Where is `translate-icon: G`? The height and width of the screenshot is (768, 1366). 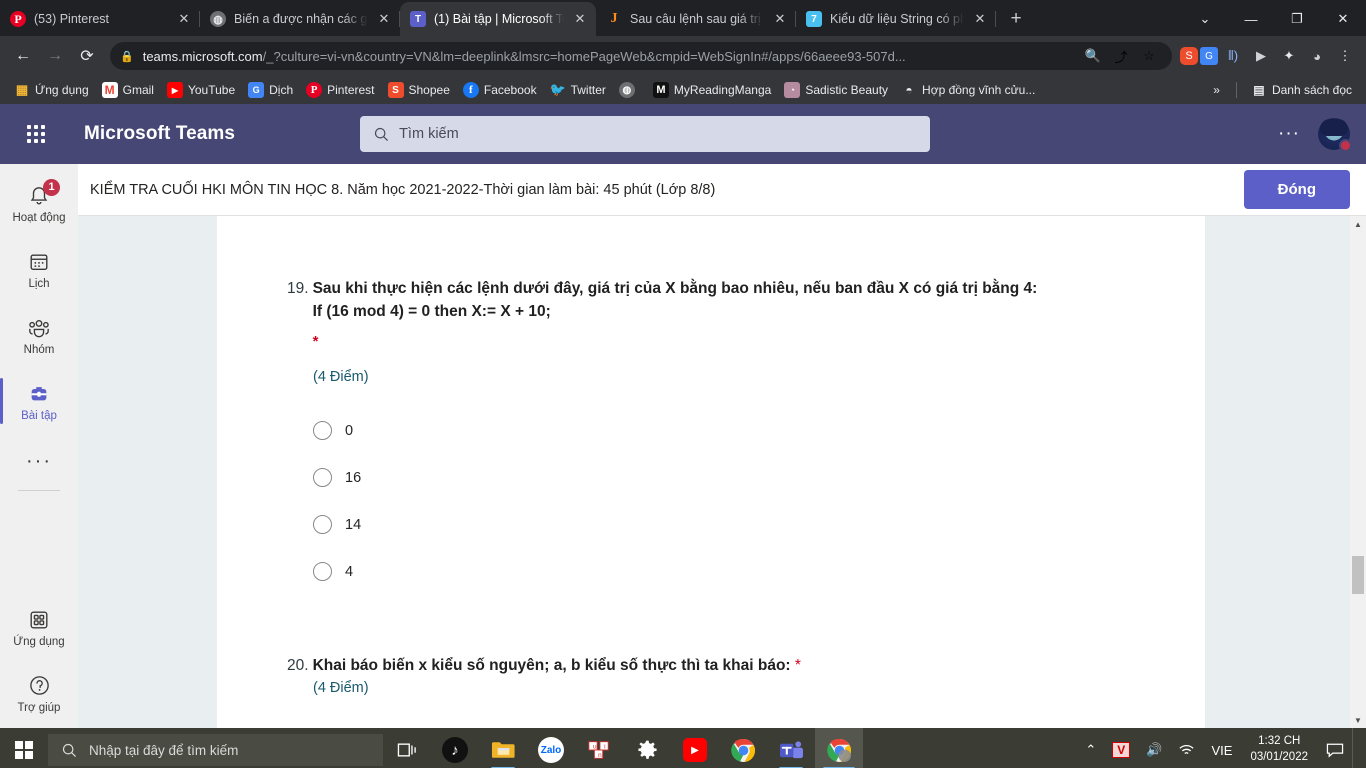 translate-icon: G is located at coordinates (256, 90).